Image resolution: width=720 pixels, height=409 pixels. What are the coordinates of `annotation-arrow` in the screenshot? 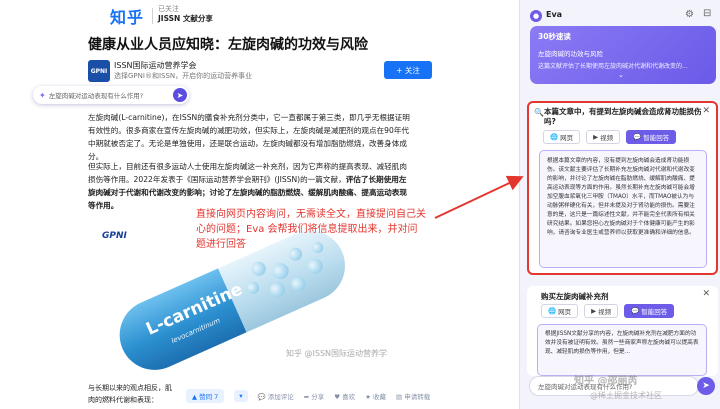 It's located at (479, 197).